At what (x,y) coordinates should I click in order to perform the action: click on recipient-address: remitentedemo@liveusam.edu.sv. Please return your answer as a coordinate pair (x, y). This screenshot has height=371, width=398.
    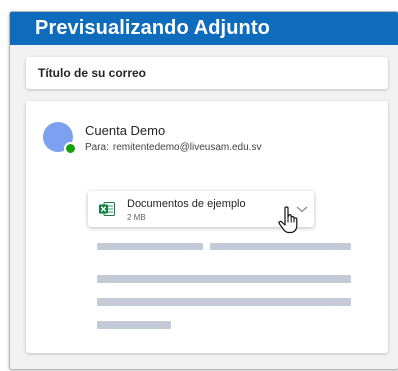
    Looking at the image, I should click on (187, 147).